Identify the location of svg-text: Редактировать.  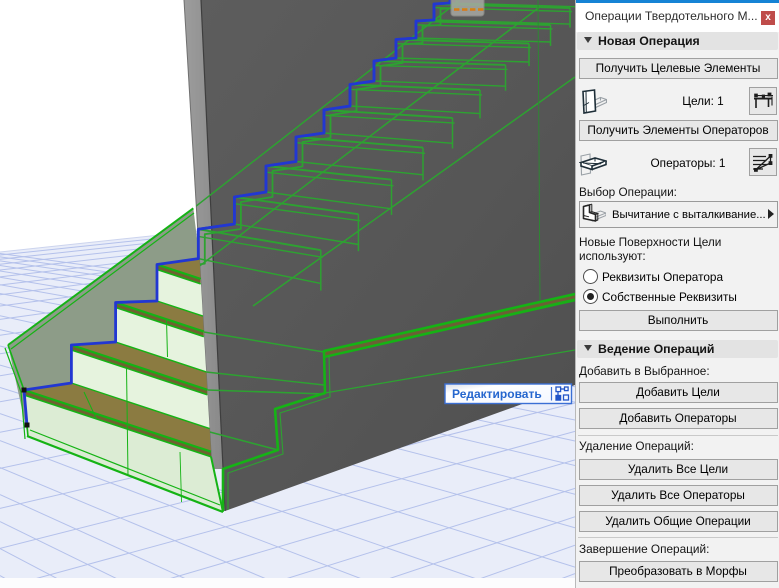
(497, 394).